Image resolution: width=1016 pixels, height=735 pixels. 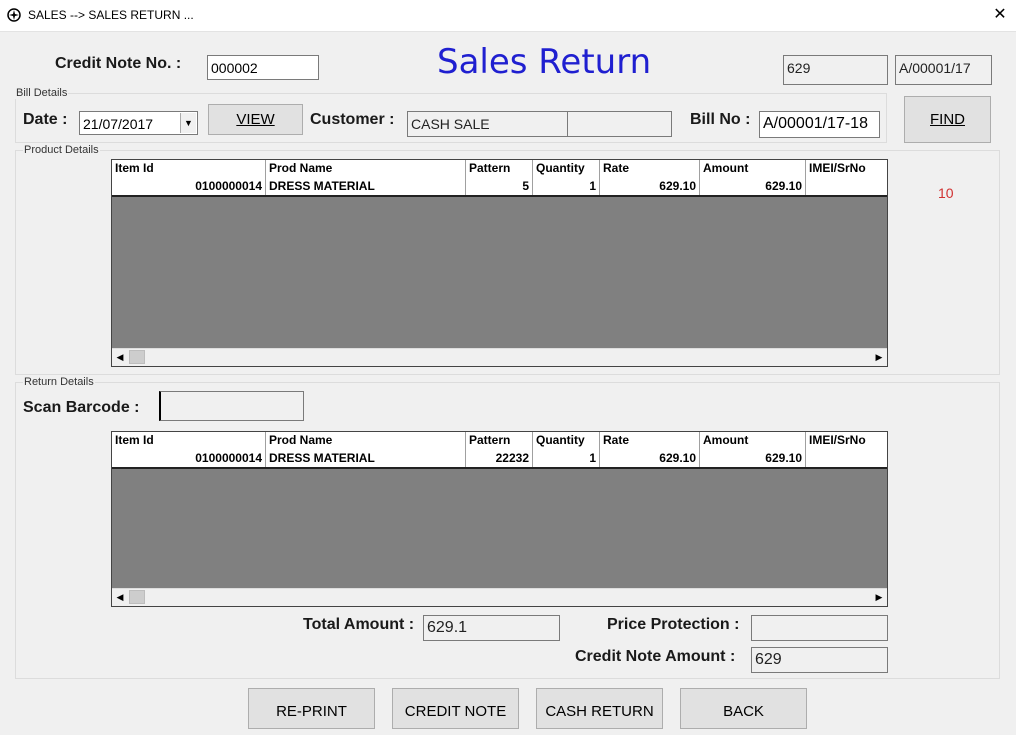 I want to click on info-box-1: 629, so click(x=835, y=70).